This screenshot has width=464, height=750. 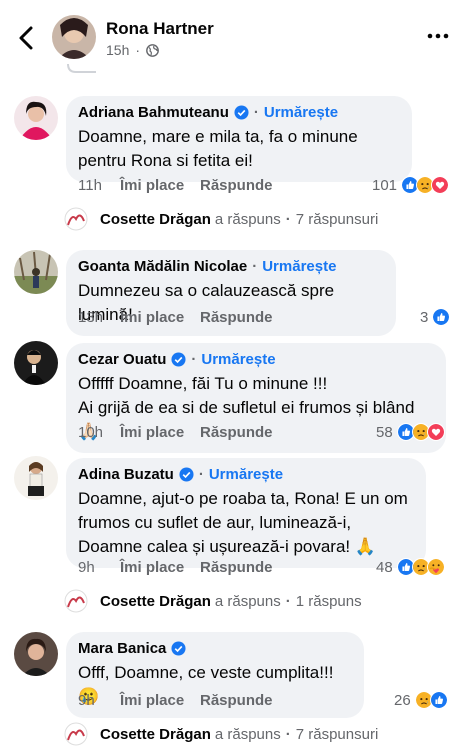 I want to click on reaction-summary: 26, so click(x=421, y=700).